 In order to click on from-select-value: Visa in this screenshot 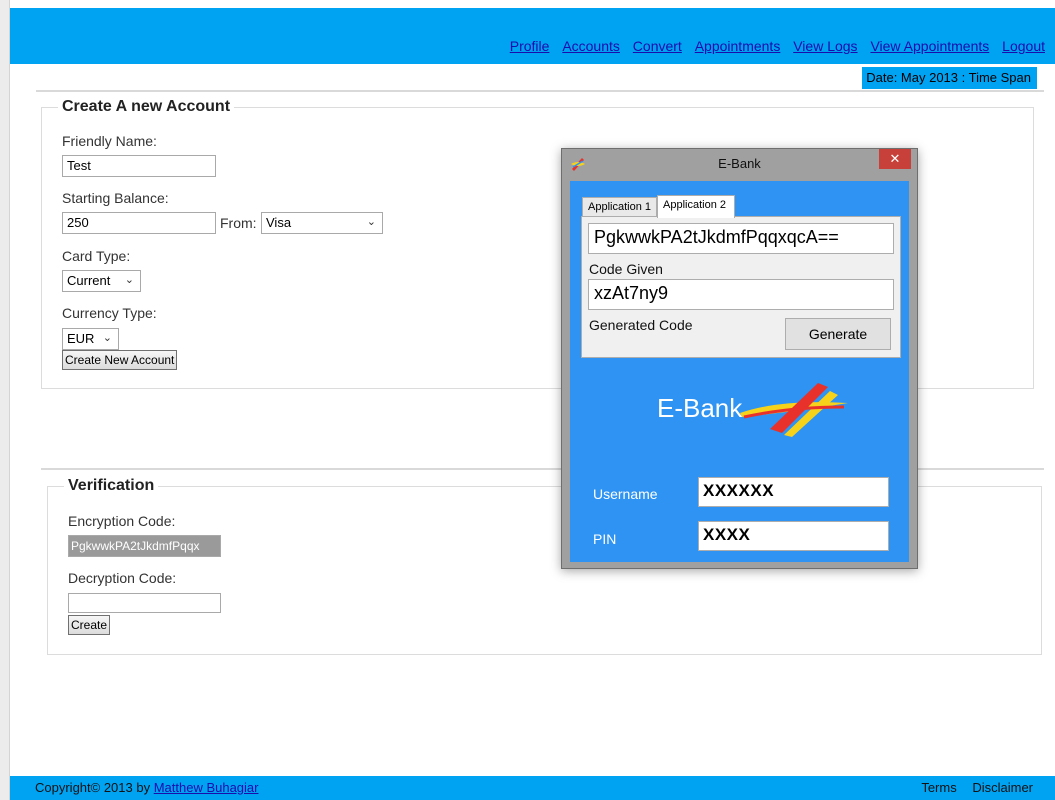, I will do `click(279, 222)`.